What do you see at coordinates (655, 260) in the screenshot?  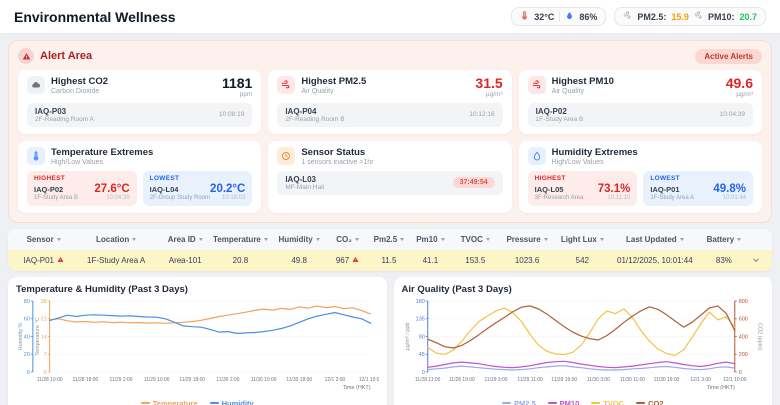 I see `table-cell: 01/12/2025, 10:01:44` at bounding box center [655, 260].